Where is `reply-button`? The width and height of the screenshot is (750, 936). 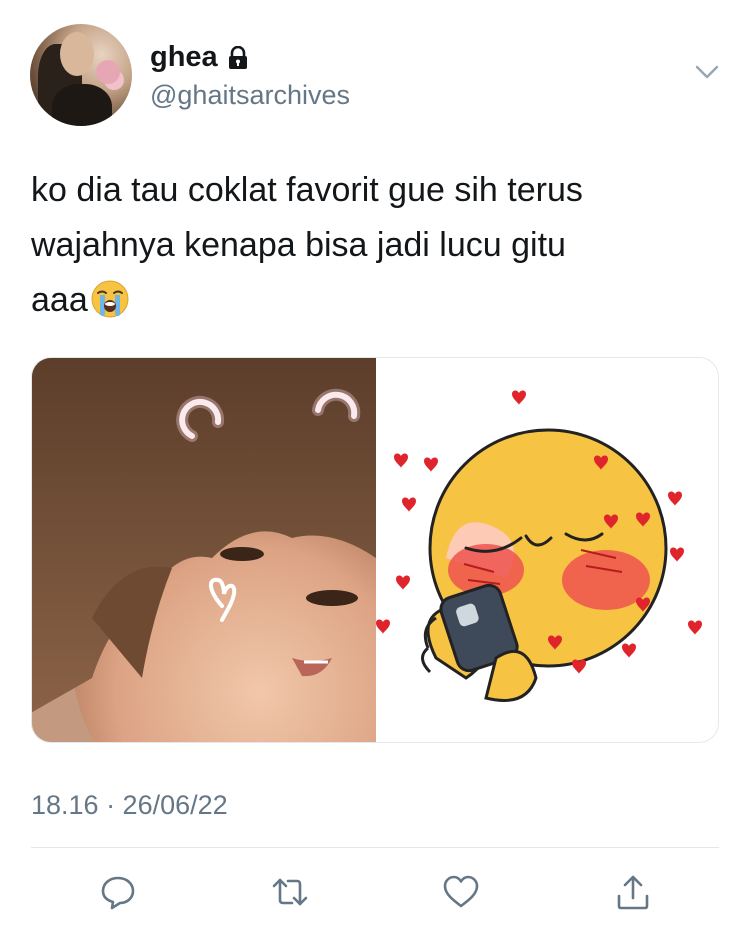 reply-button is located at coordinates (118, 892).